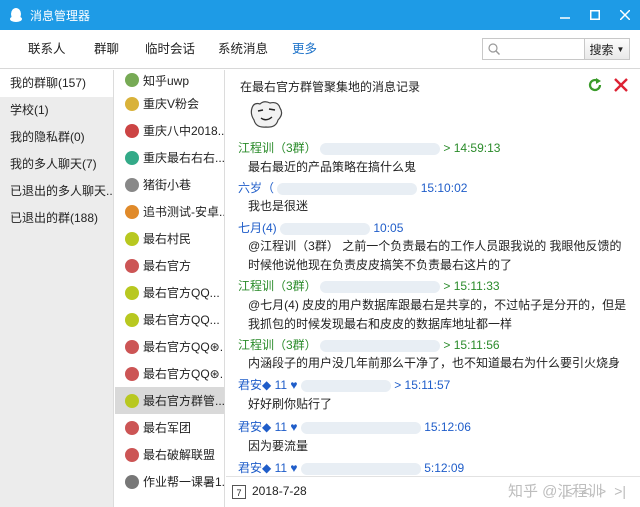 This screenshot has width=640, height=507. Describe the element at coordinates (169, 454) in the screenshot. I see `list-item: 最右破解联盟` at that location.